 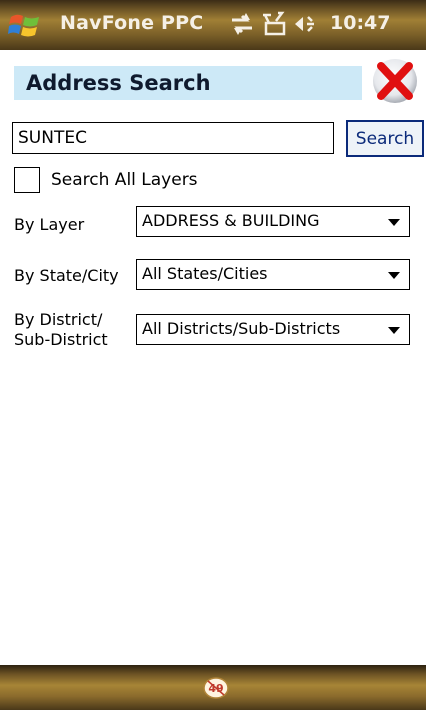 What do you see at coordinates (61, 339) in the screenshot?
I see `sub-district-label: Sub-District` at bounding box center [61, 339].